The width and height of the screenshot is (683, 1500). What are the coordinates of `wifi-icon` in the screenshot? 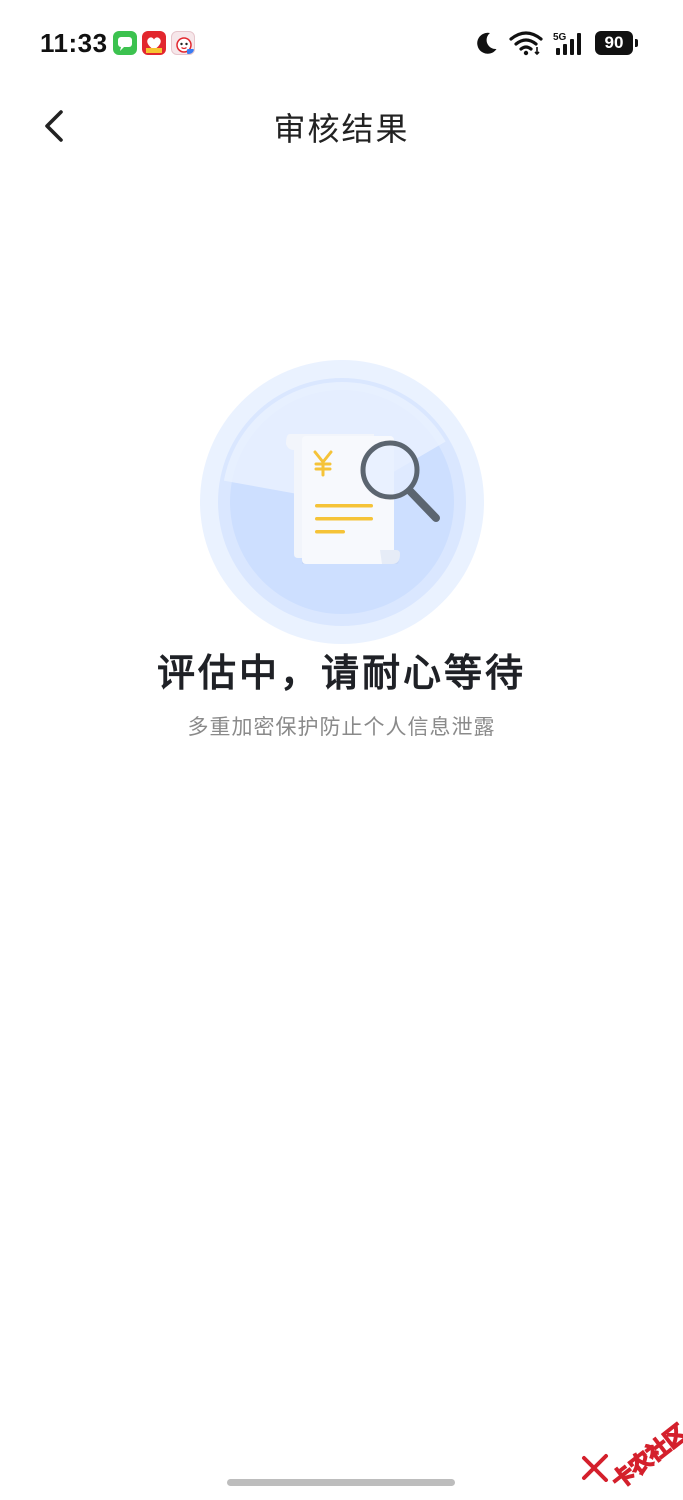 It's located at (526, 43).